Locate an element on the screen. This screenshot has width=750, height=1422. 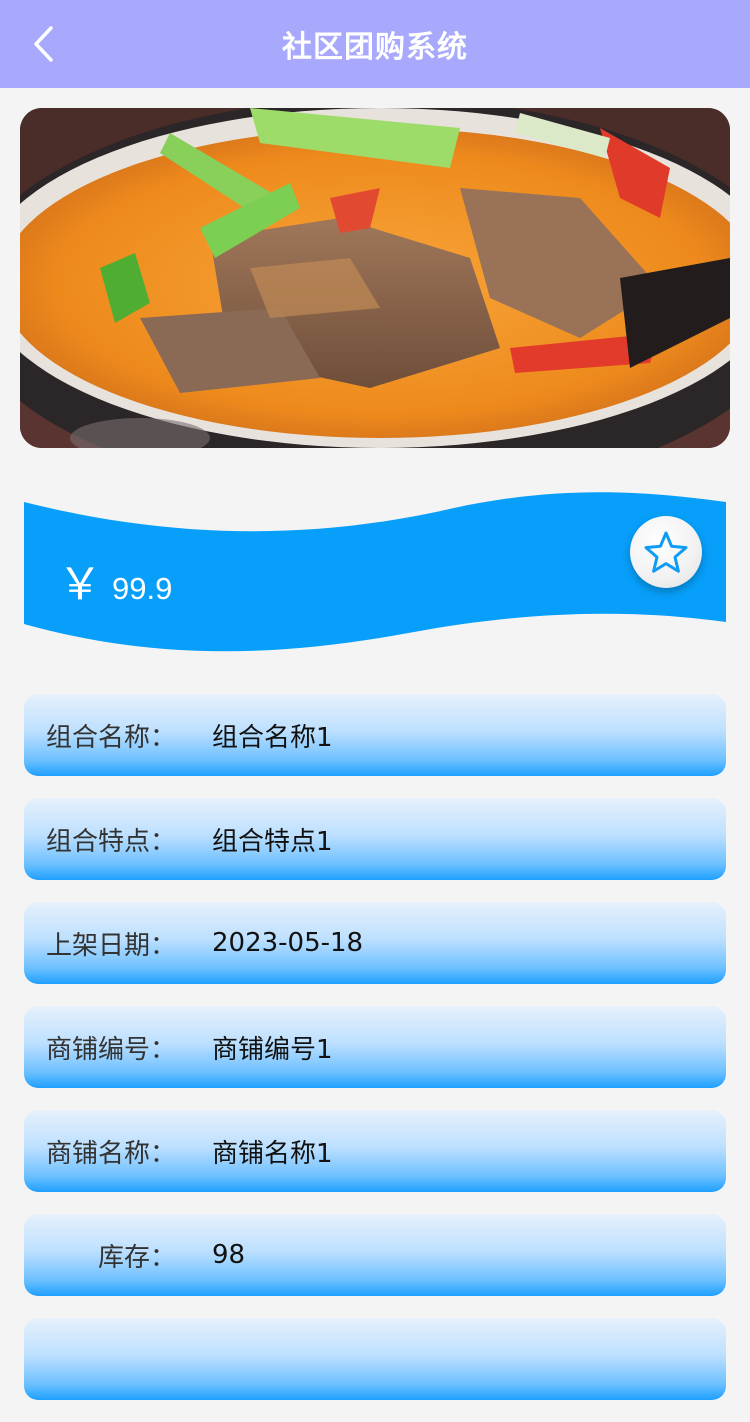
price-currency: ￥ is located at coordinates (80, 584).